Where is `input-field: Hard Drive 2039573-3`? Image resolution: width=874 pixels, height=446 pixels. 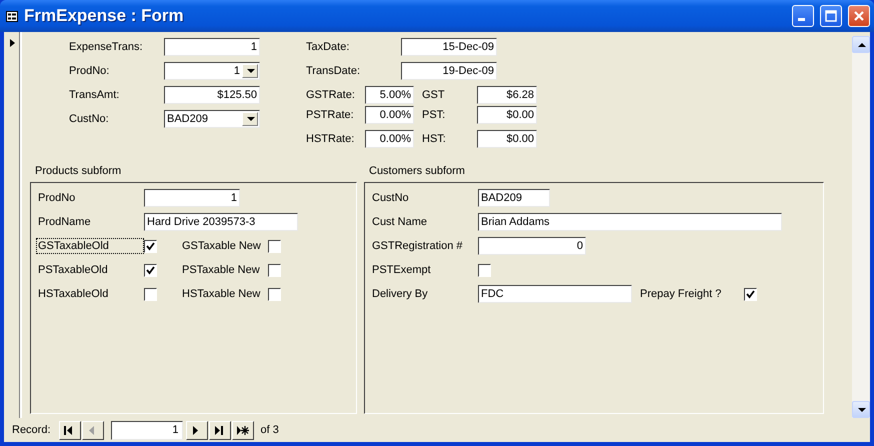
input-field: Hard Drive 2039573-3 is located at coordinates (221, 222).